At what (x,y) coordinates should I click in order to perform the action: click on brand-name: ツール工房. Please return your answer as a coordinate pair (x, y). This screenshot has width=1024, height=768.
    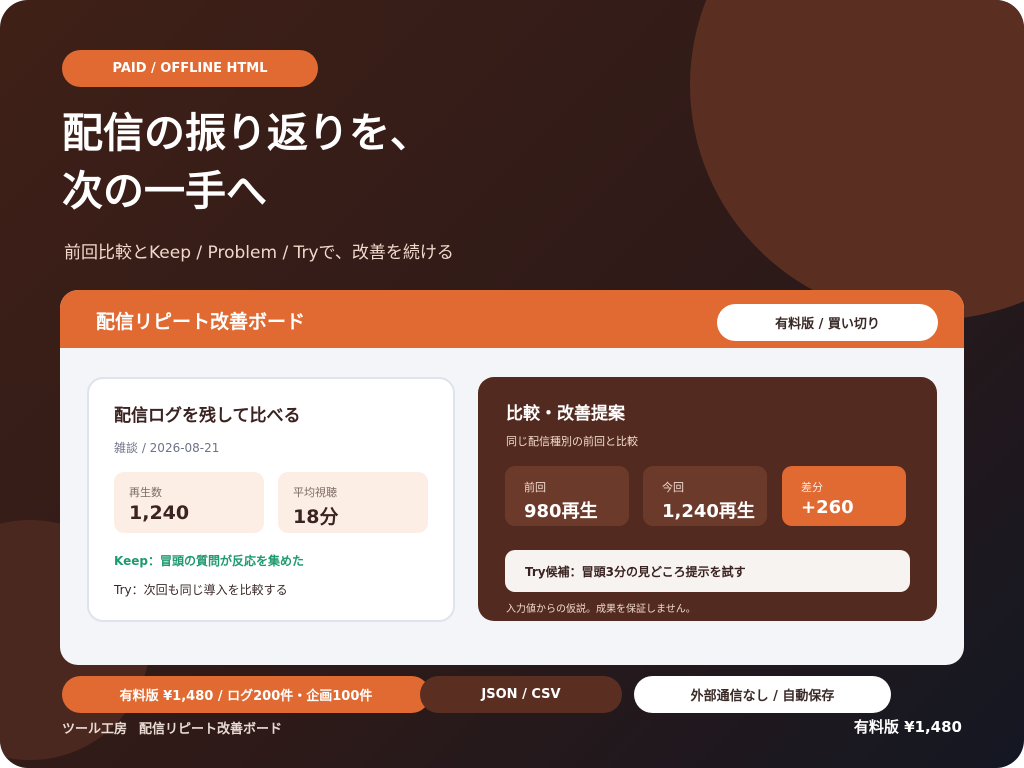
    Looking at the image, I should click on (95, 729).